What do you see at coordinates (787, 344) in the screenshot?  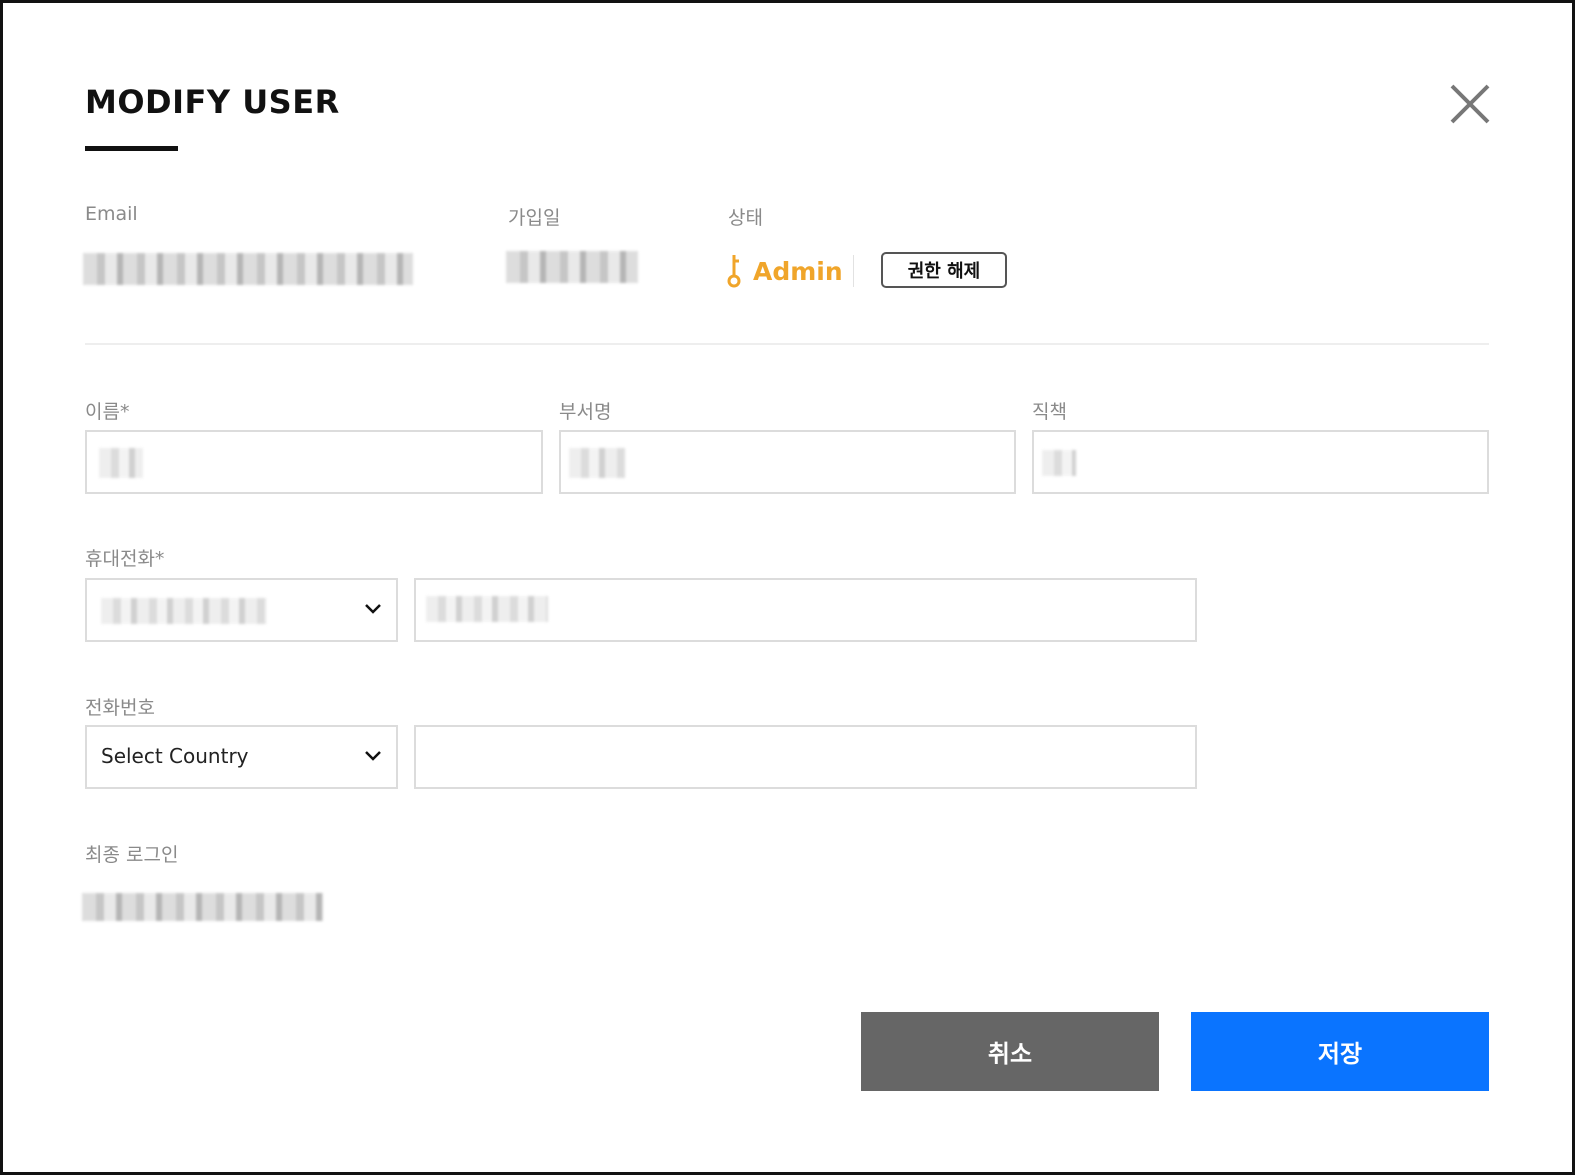 I see `section-divider` at bounding box center [787, 344].